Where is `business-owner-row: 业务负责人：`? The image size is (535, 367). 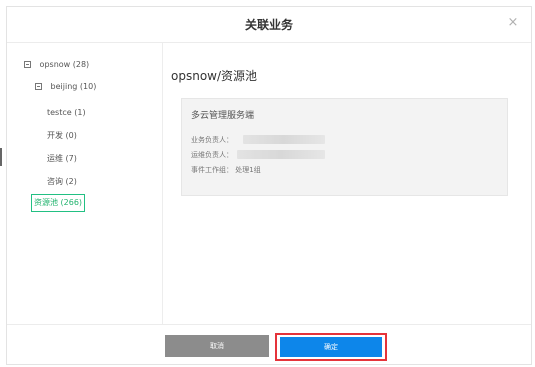 business-owner-row: 业务负责人： is located at coordinates (212, 140).